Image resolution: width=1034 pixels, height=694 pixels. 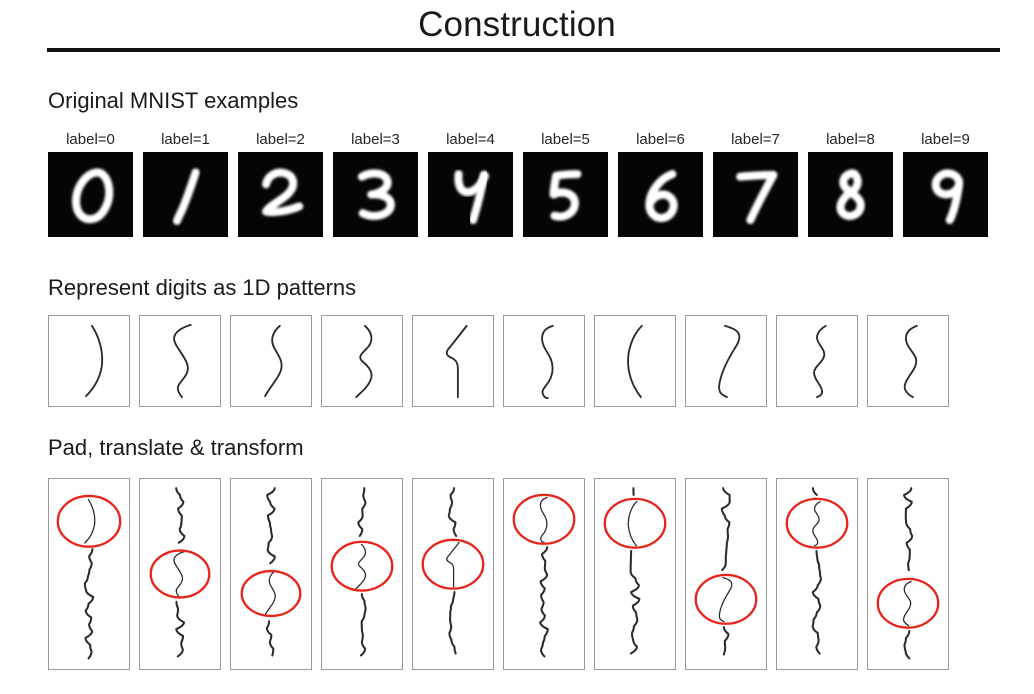 What do you see at coordinates (523, 50) in the screenshot?
I see `title-divider` at bounding box center [523, 50].